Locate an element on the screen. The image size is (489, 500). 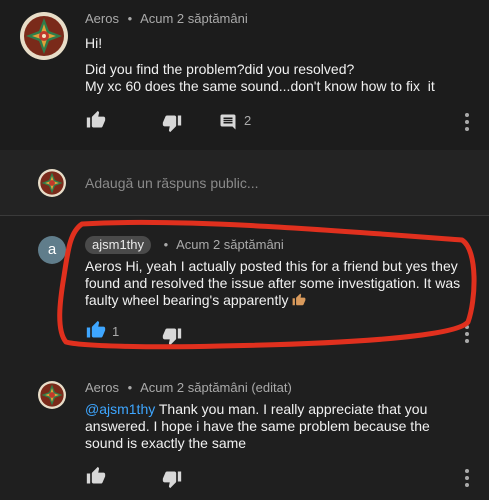
timestamp: Acum 2 săptămâni (editat) is located at coordinates (216, 387).